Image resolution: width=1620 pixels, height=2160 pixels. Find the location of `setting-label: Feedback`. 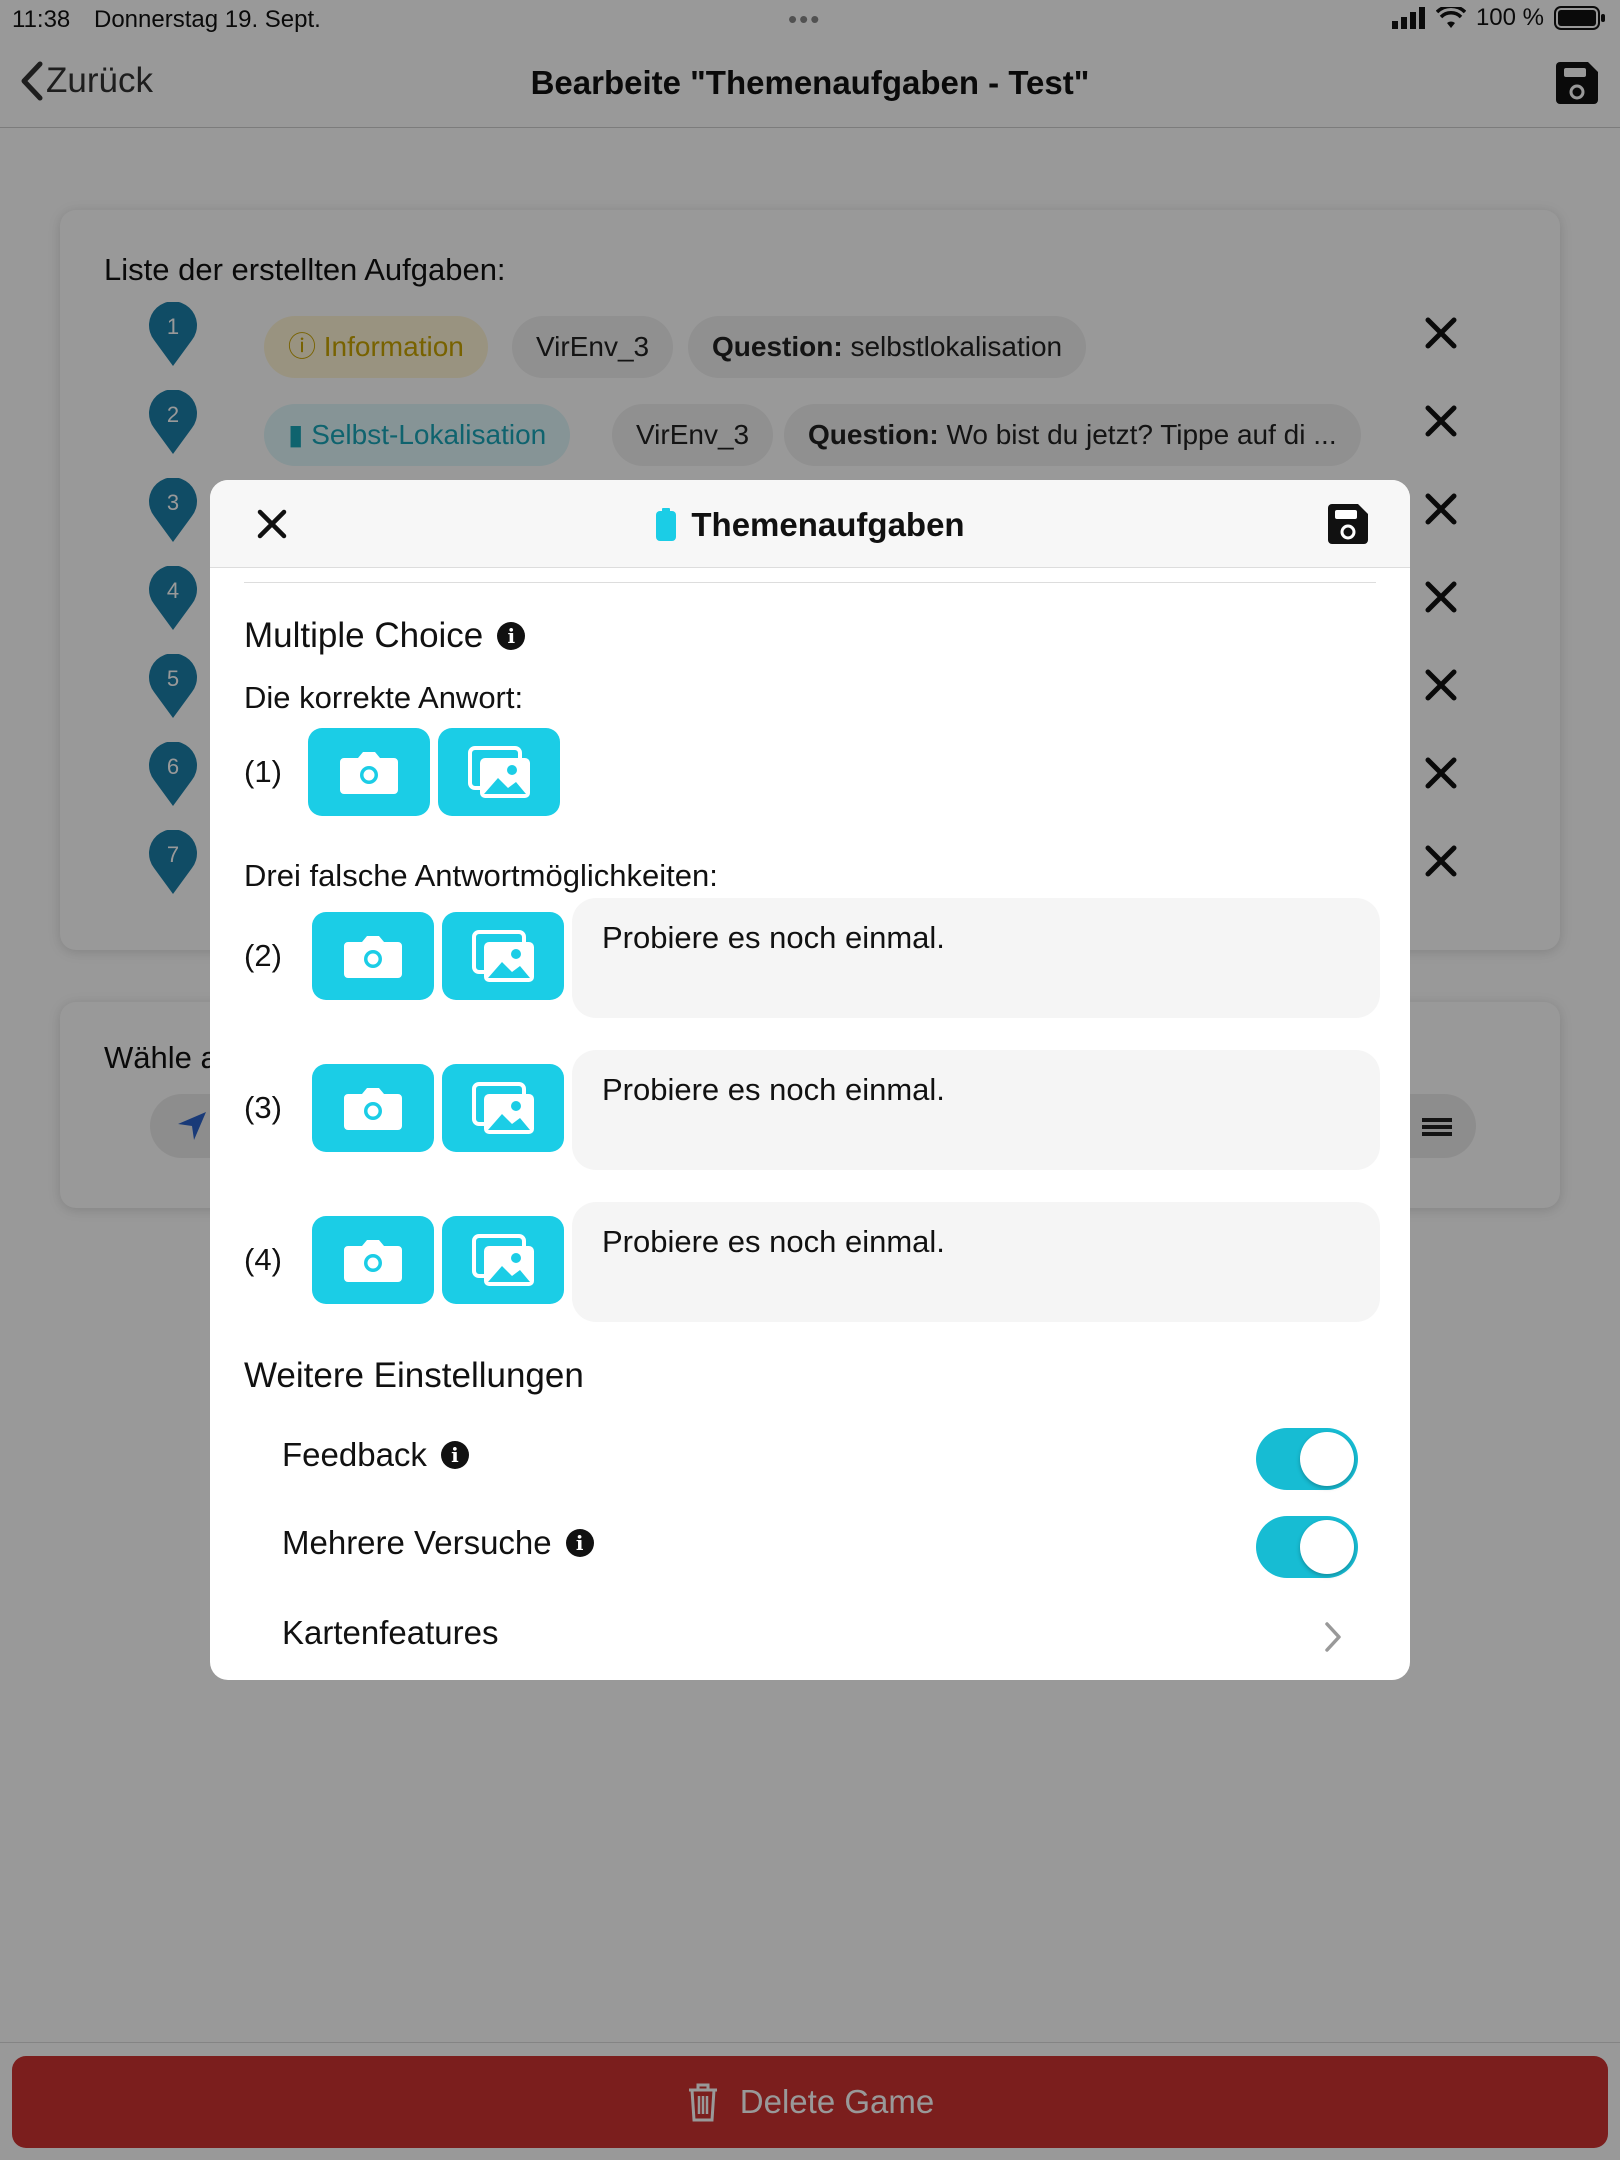

setting-label: Feedback is located at coordinates (354, 1454).